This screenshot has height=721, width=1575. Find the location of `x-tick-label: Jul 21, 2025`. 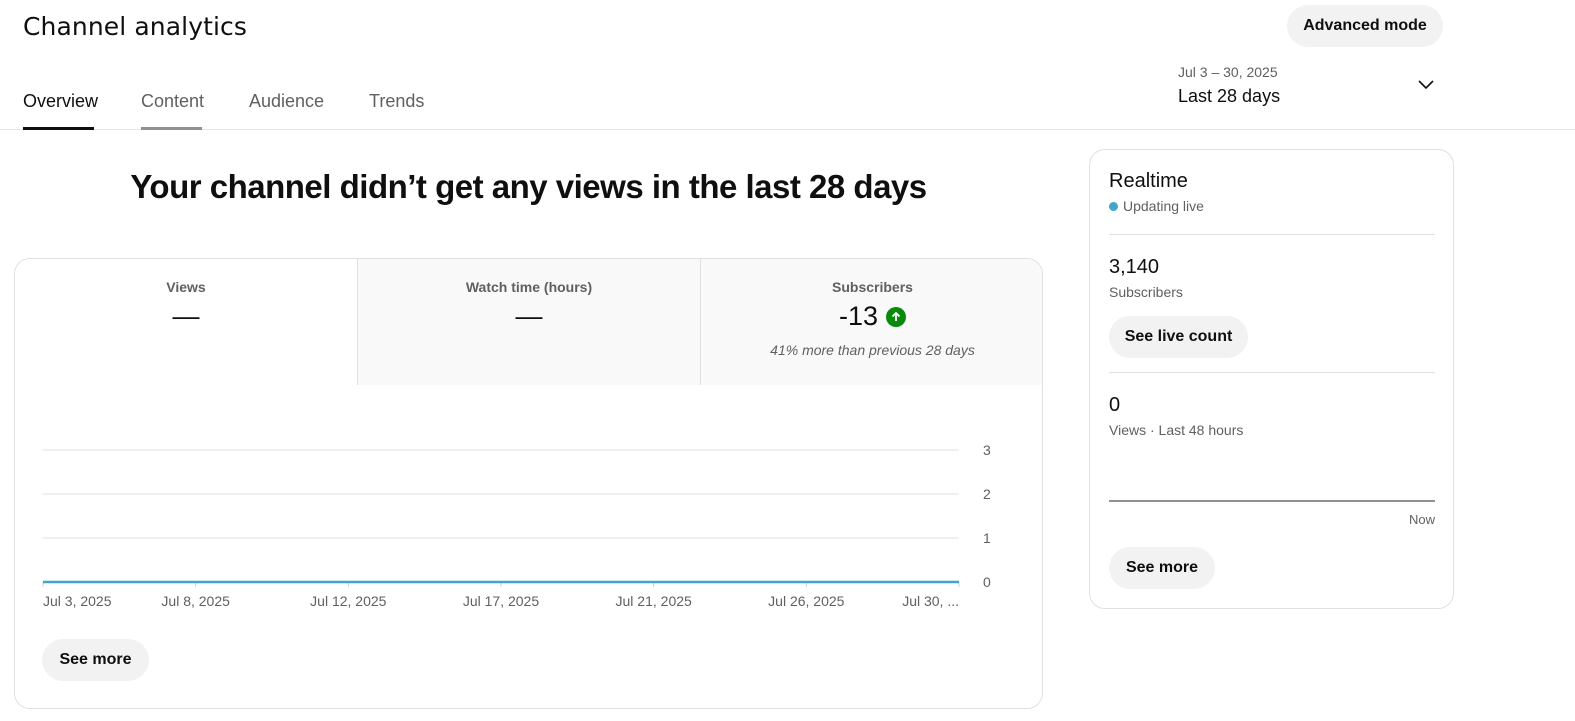

x-tick-label: Jul 21, 2025 is located at coordinates (654, 601).